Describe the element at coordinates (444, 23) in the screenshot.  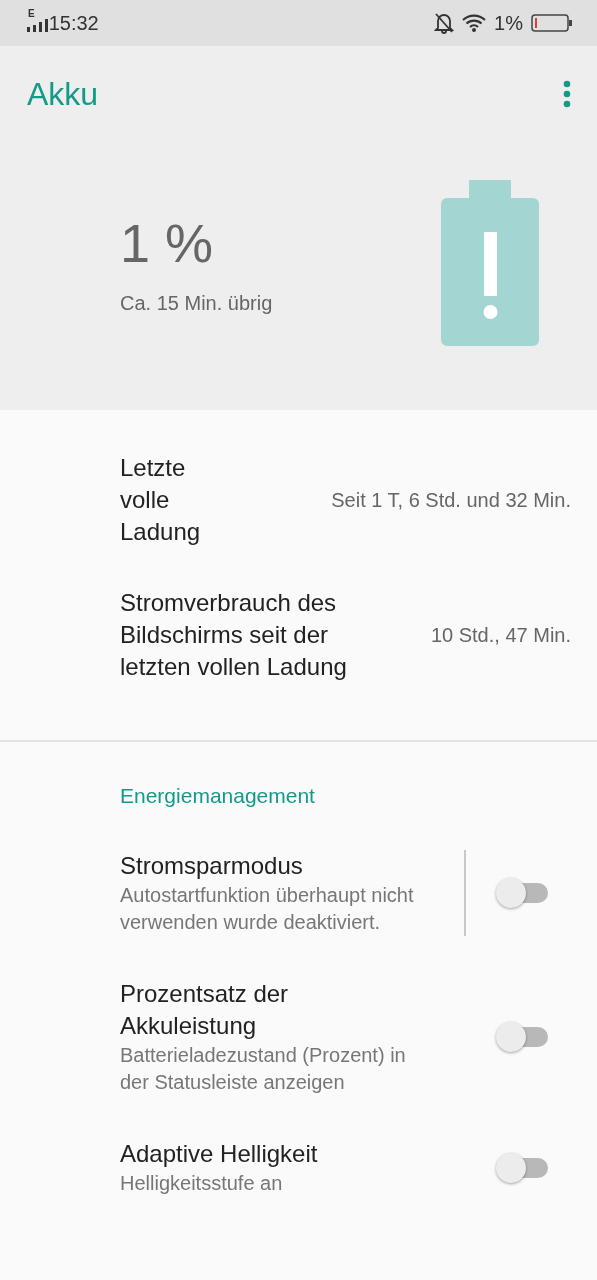
I see `muted-bell-icon` at that location.